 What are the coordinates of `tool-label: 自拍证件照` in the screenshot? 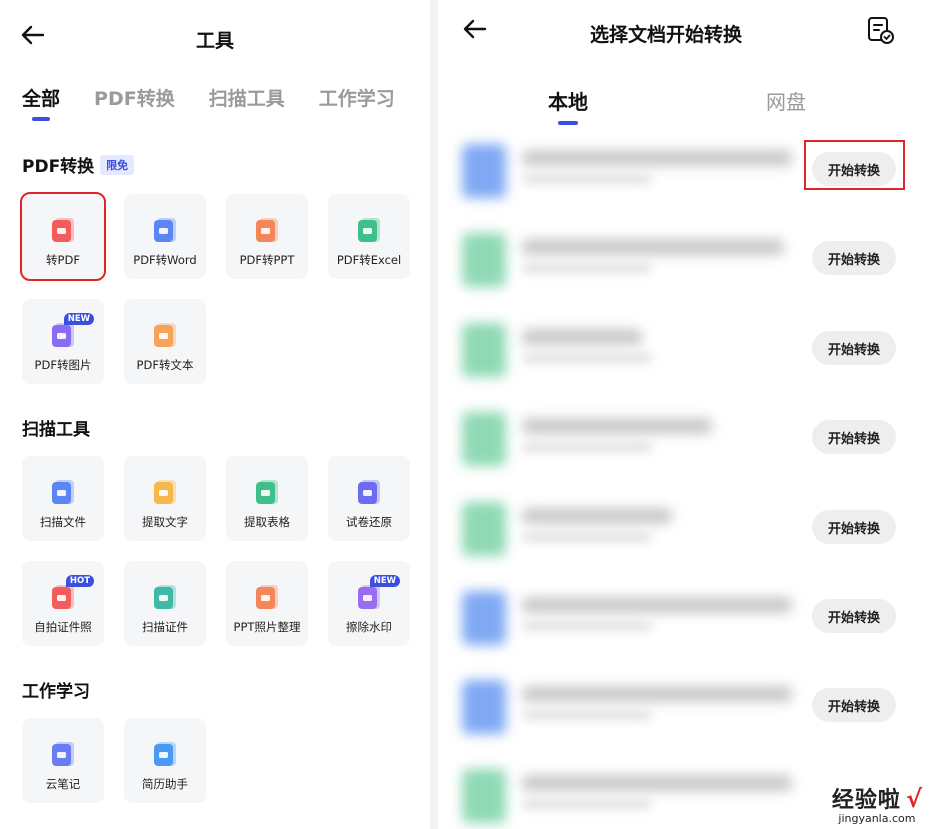 It's located at (63, 627).